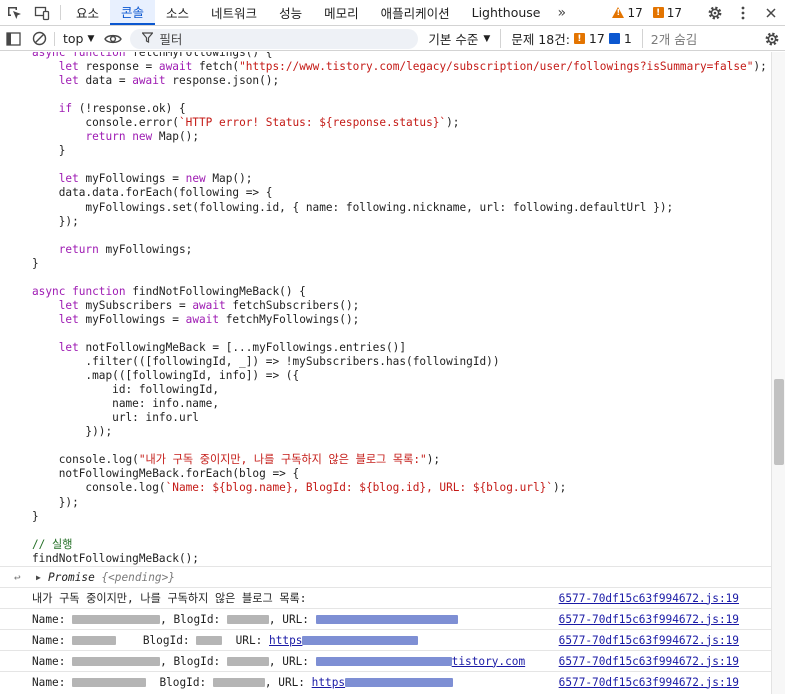 This screenshot has height=694, width=785. I want to click on expand-triangle-icon: ▶, so click(38, 577).